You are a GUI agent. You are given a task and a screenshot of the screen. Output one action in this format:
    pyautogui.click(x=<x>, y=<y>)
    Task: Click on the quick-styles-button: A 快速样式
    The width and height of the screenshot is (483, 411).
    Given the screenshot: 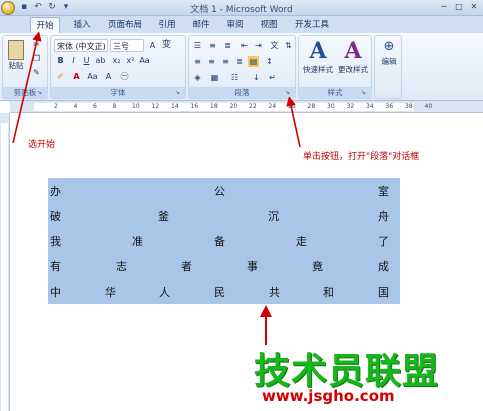 What is the action you would take?
    pyautogui.click(x=318, y=62)
    